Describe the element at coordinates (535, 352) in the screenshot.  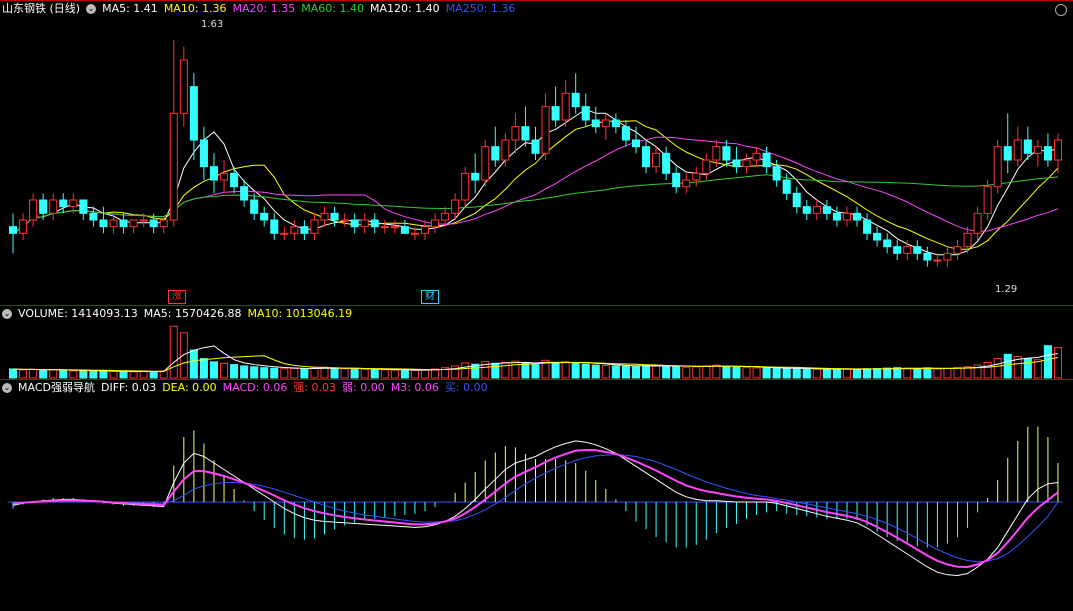
I see `volume-bars` at that location.